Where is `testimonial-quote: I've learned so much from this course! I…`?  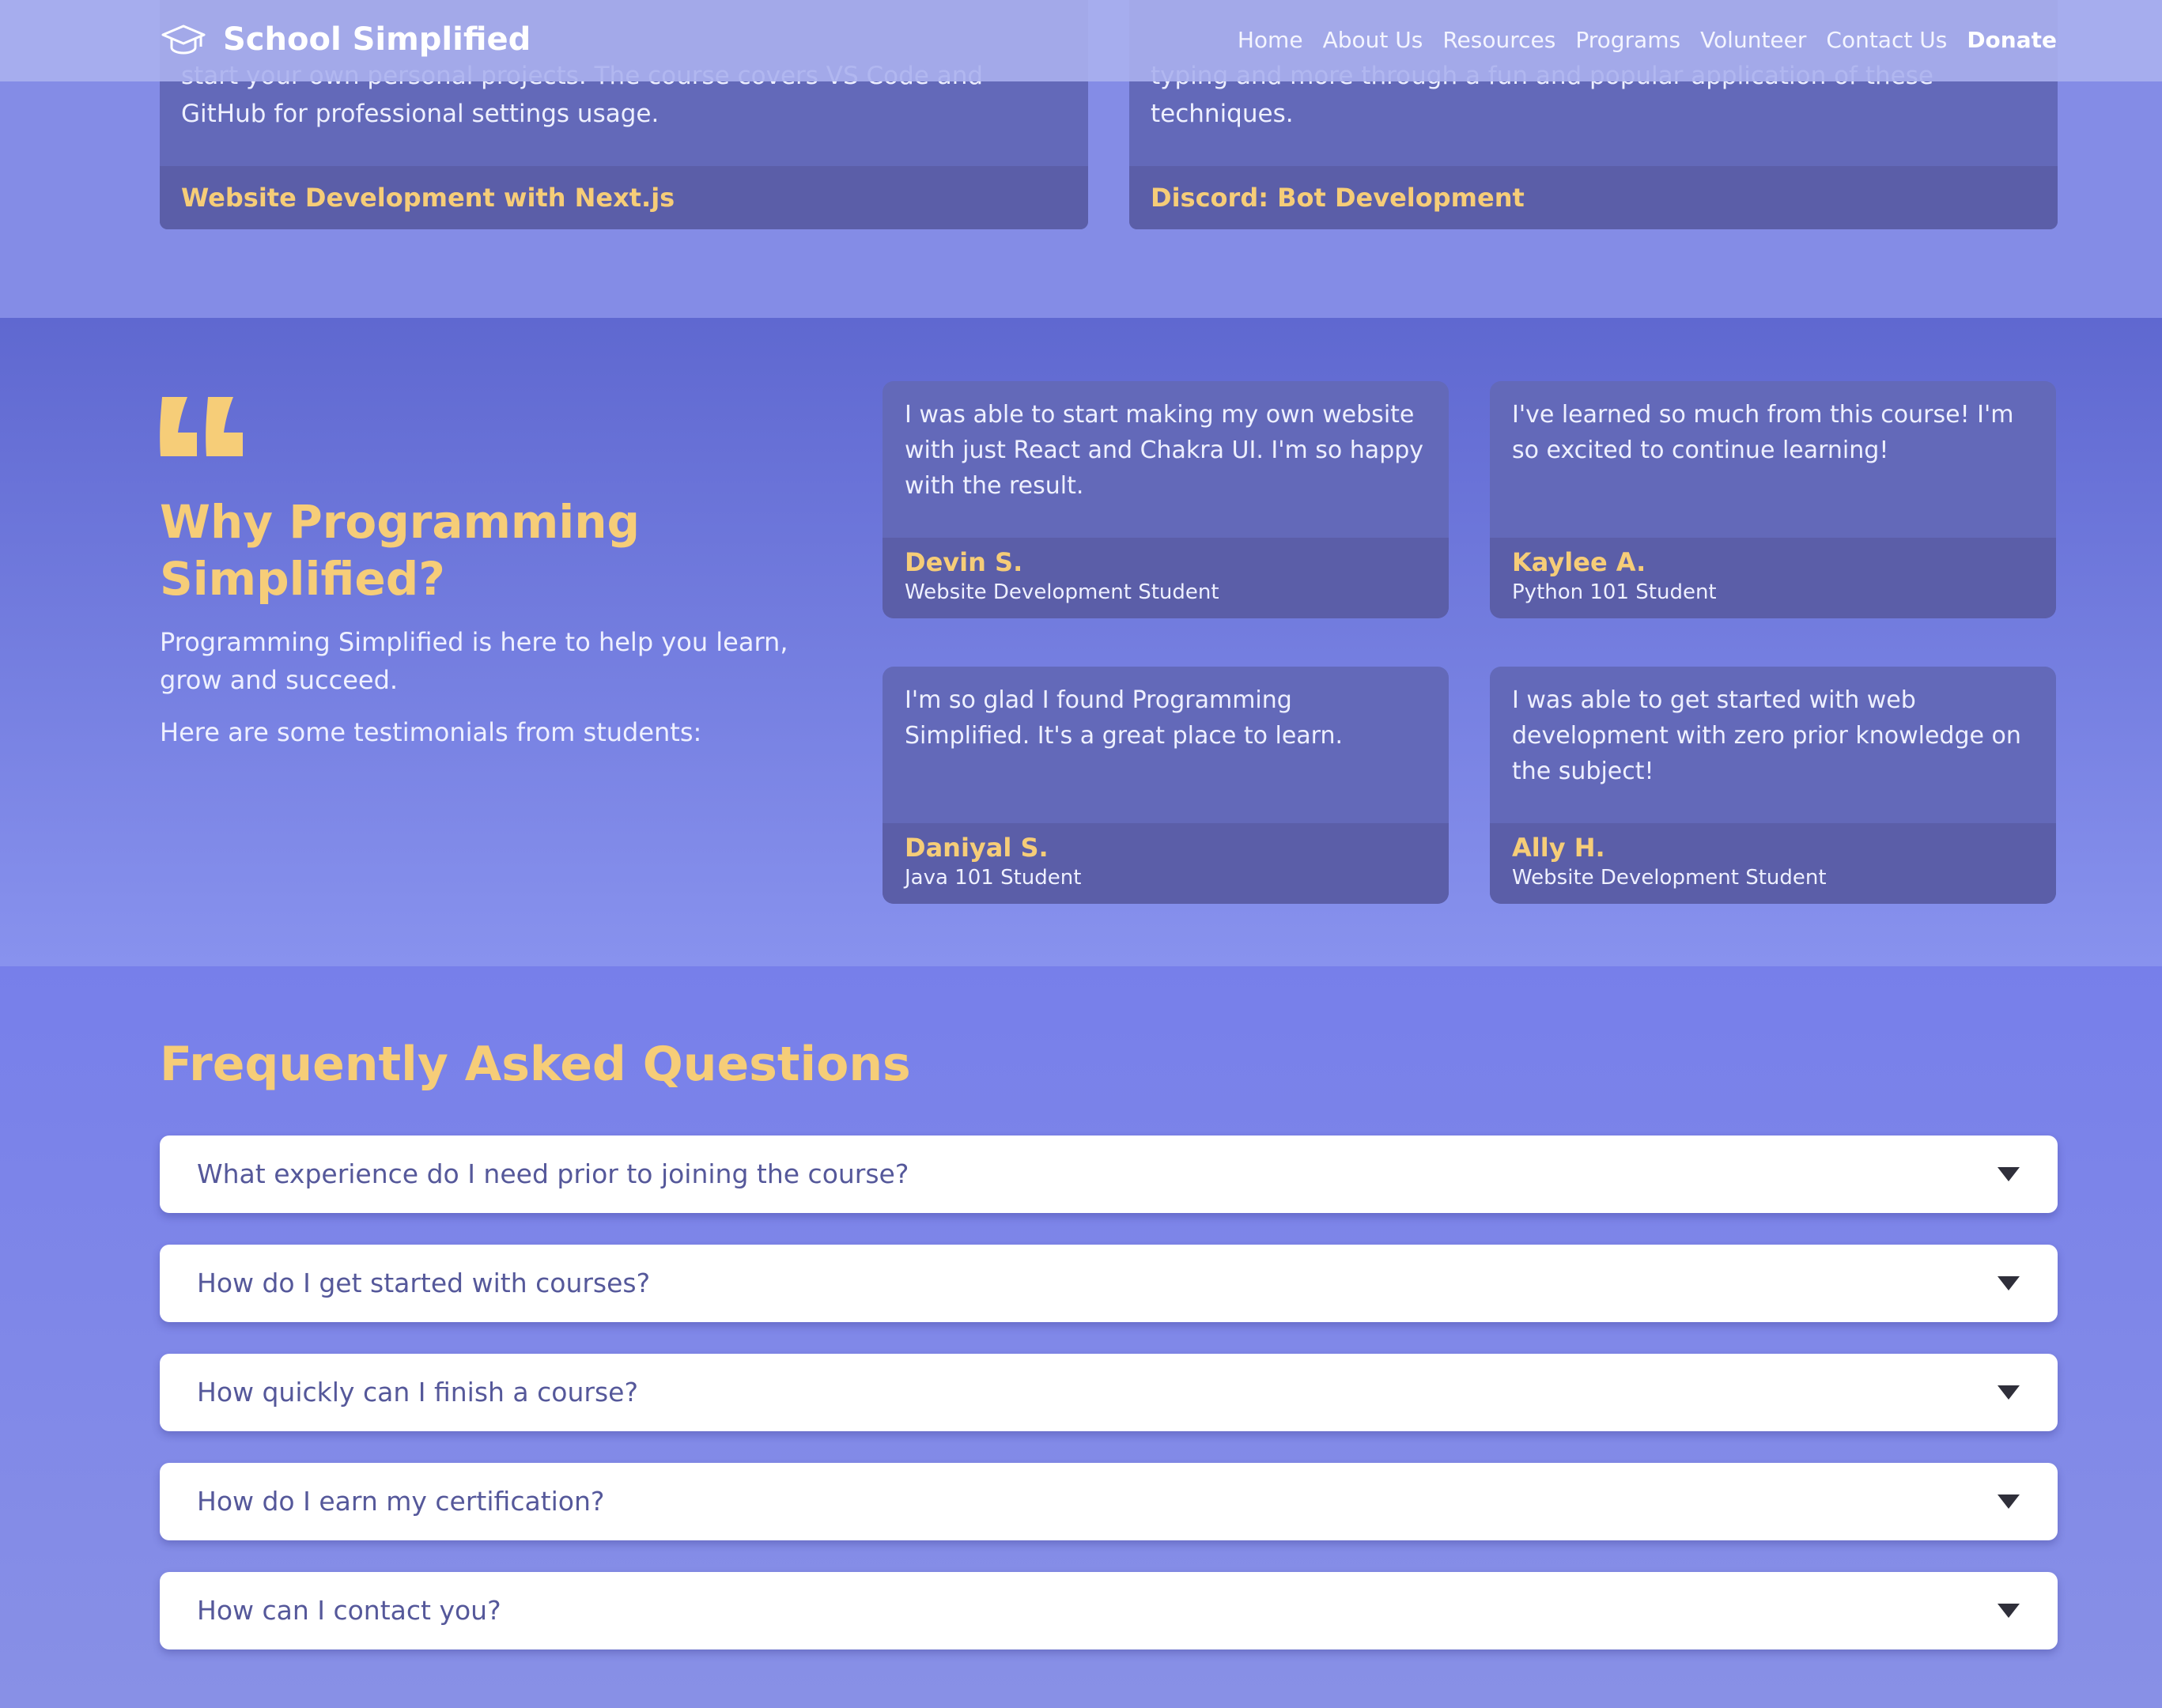
testimonial-quote: I've learned so much from this course! I… is located at coordinates (1763, 432).